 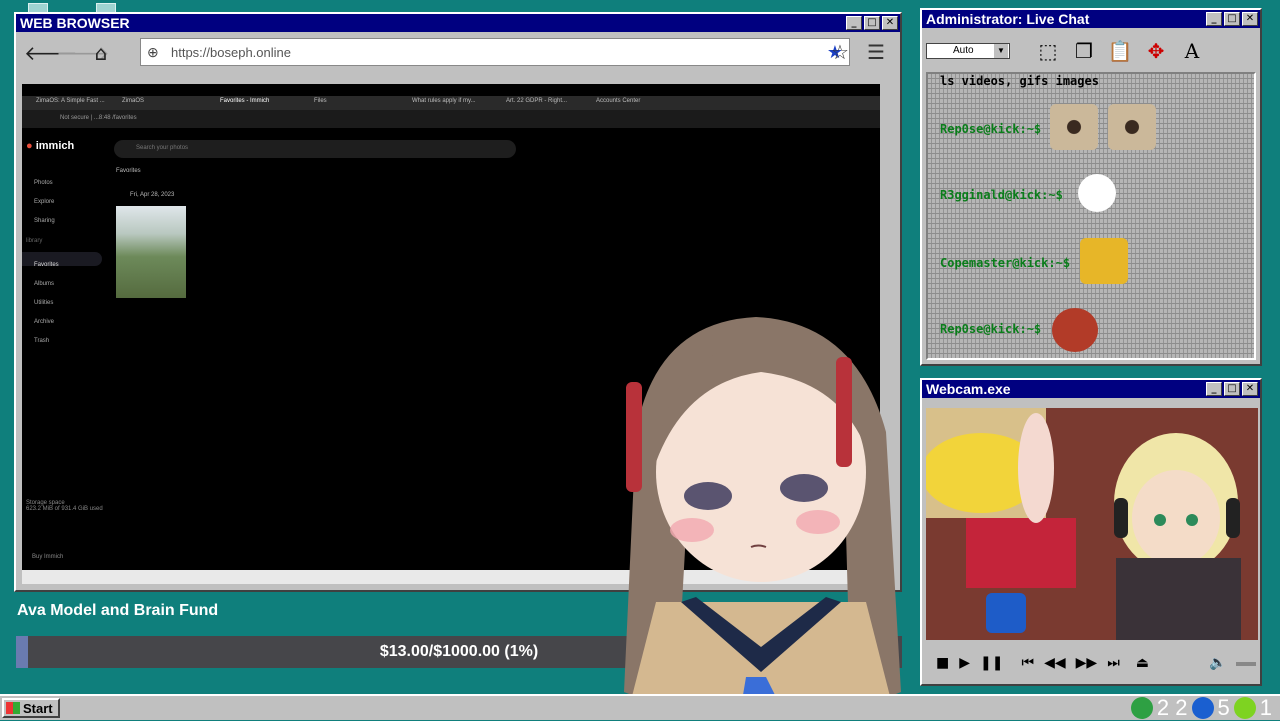 I want to click on bookmarks-icon: ☆, so click(x=840, y=52).